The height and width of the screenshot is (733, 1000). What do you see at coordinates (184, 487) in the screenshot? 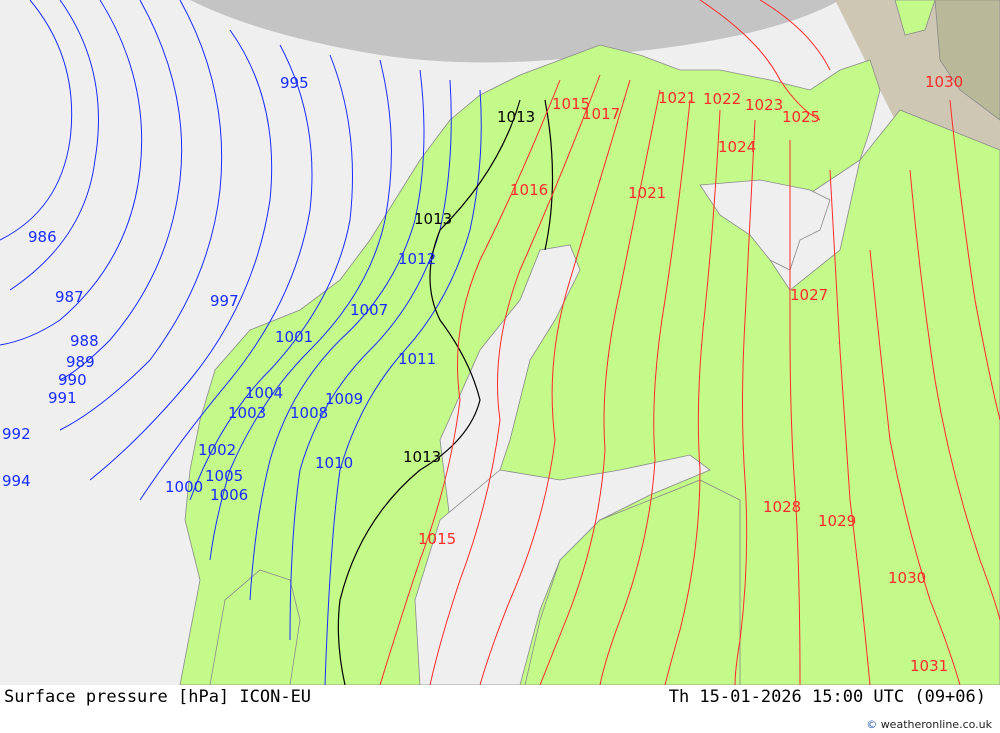
I see `isobar-label: 1000` at bounding box center [184, 487].